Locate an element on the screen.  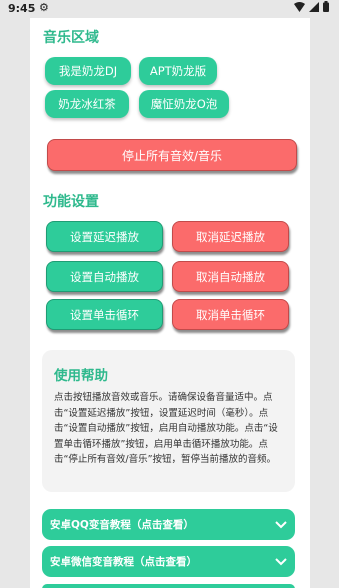
music-button-bubble: 魔怔奶龙O泡 is located at coordinates (184, 104).